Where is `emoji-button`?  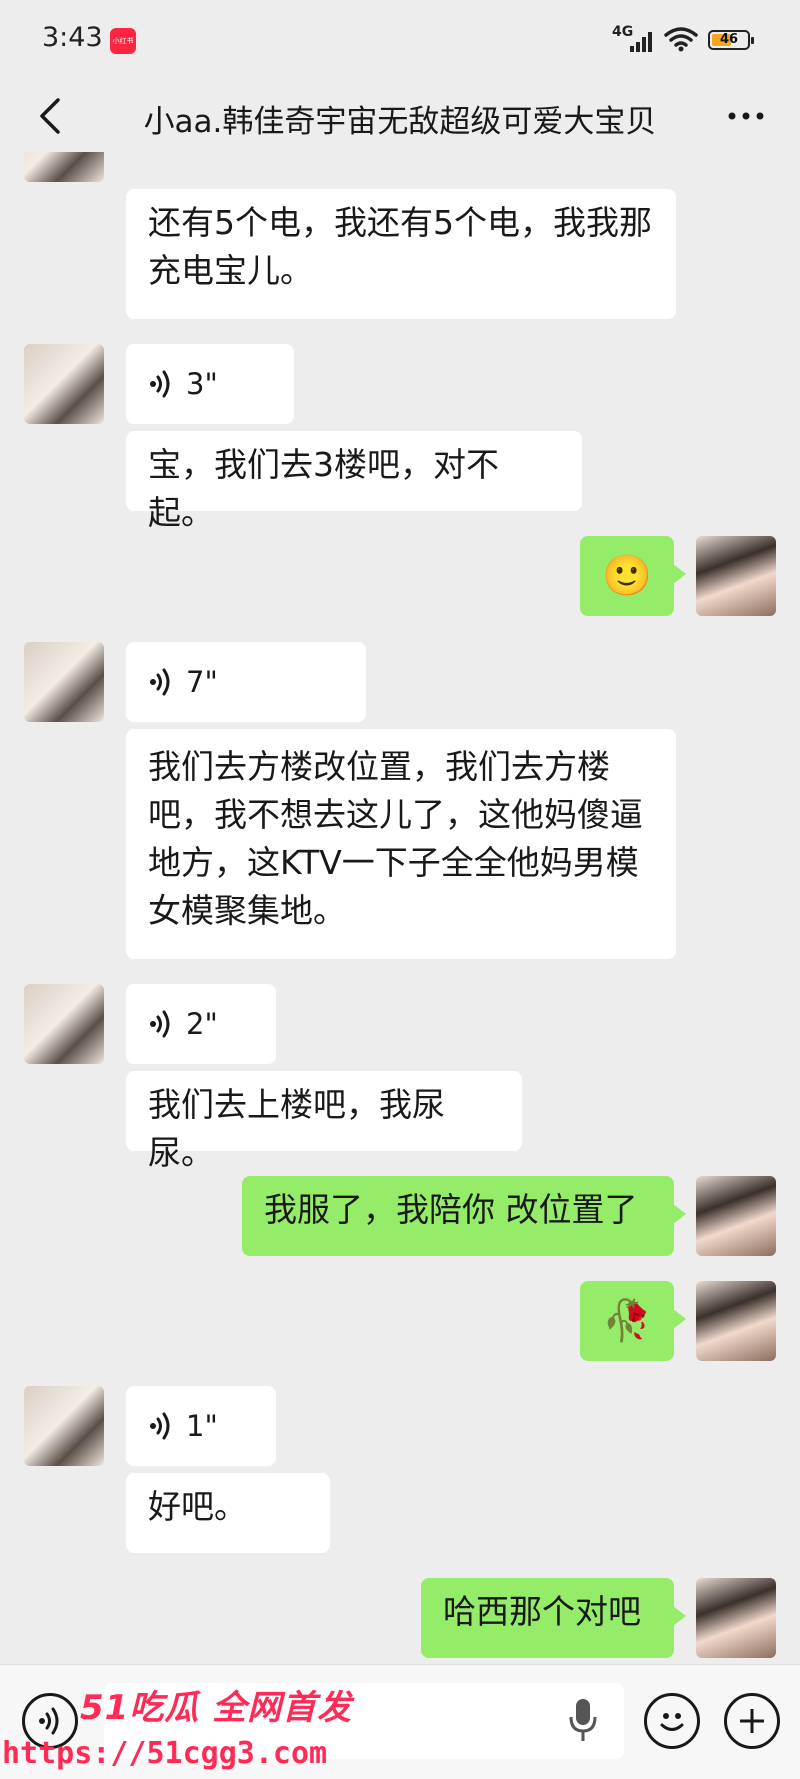 emoji-button is located at coordinates (672, 1721).